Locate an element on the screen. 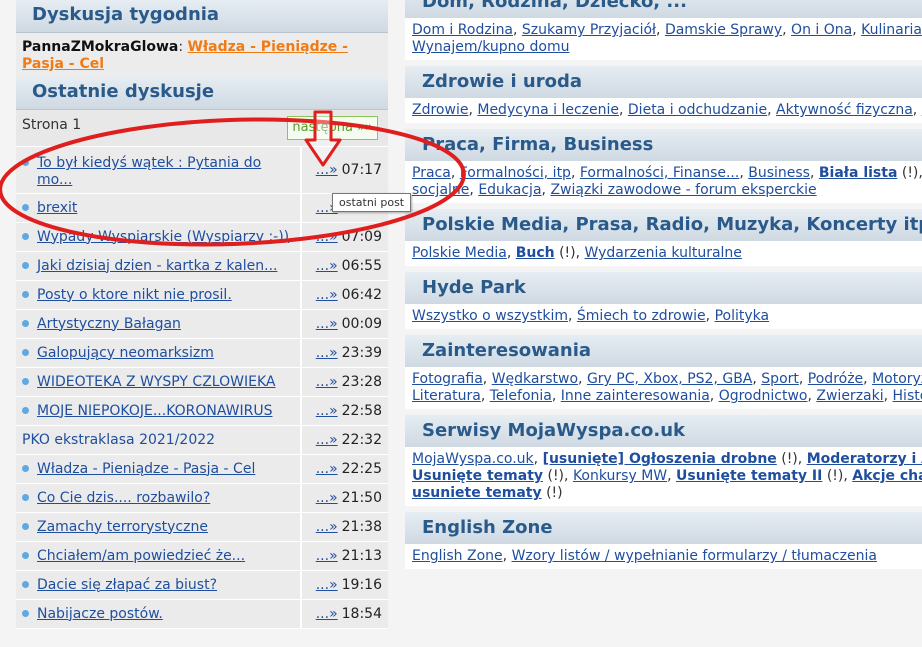 The width and height of the screenshot is (922, 647). forum-link: Medycyna i leczenie is located at coordinates (548, 110).